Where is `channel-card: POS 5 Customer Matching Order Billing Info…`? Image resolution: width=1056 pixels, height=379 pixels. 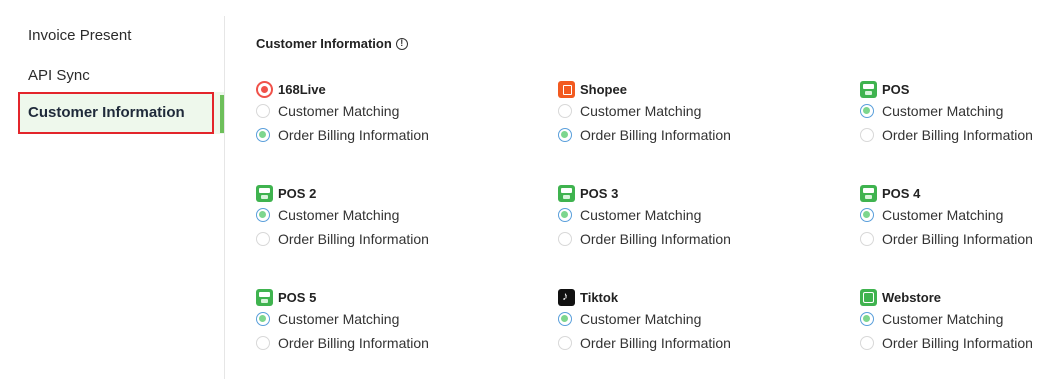
channel-card: POS 5 Customer Matching Order Billing Info… is located at coordinates (356, 321).